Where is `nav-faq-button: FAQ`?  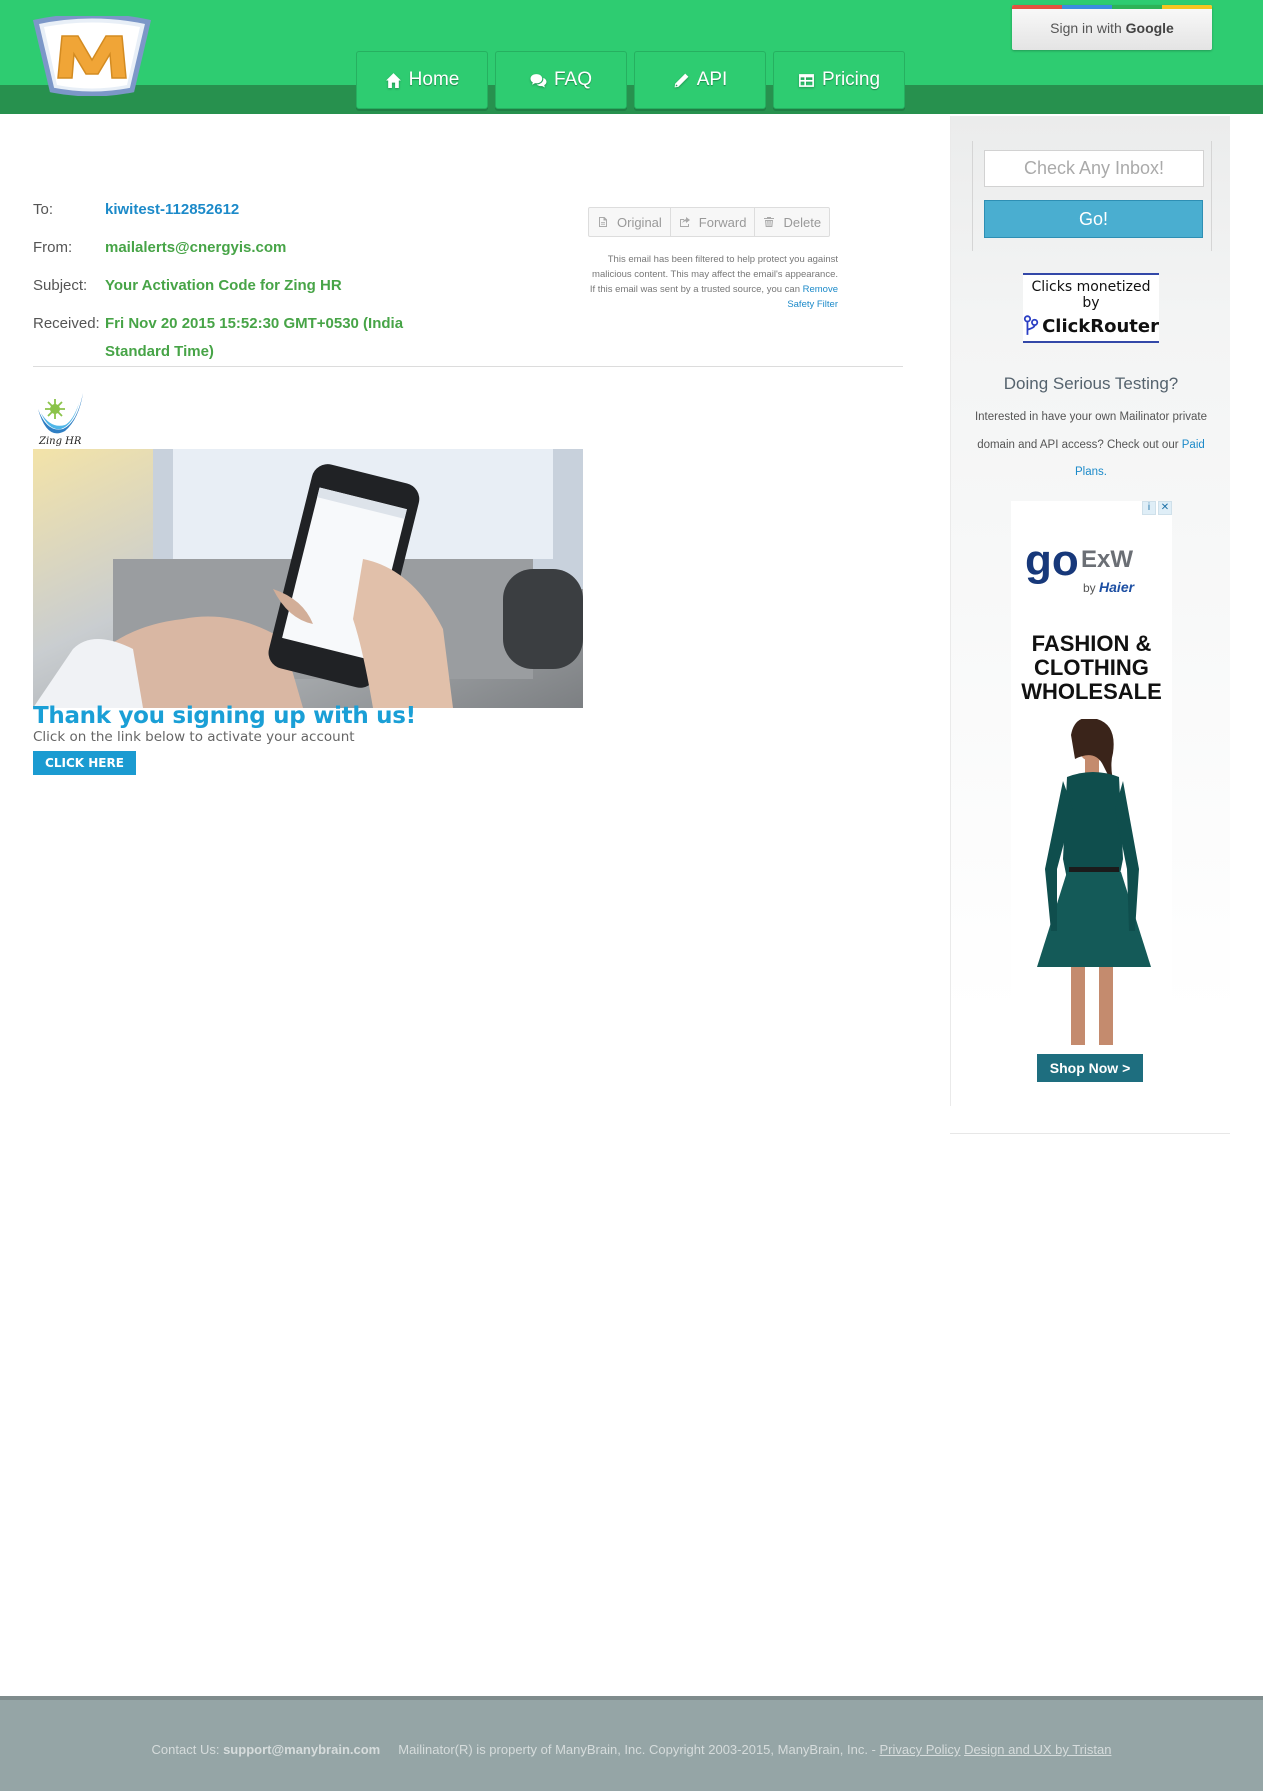 nav-faq-button: FAQ is located at coordinates (561, 80).